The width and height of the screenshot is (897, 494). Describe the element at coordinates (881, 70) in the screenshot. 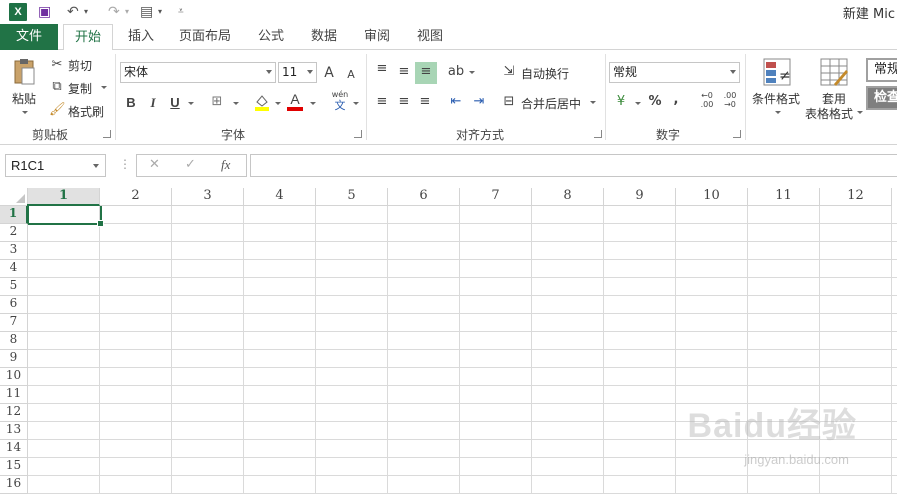

I see `cell-style-normal: 常规` at that location.